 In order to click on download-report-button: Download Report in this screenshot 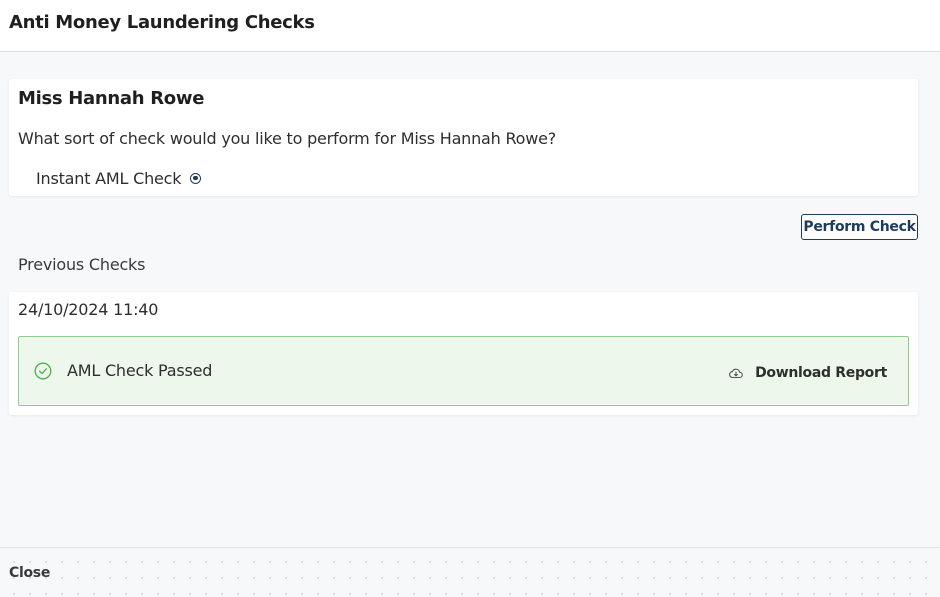, I will do `click(808, 373)`.